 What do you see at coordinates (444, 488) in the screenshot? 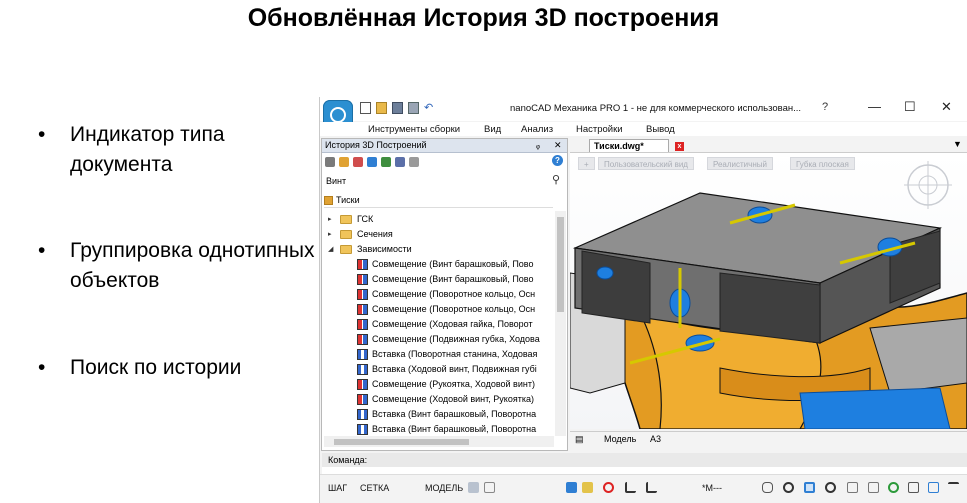
I see `model-space-toggle: МОДЕЛЬ` at bounding box center [444, 488].